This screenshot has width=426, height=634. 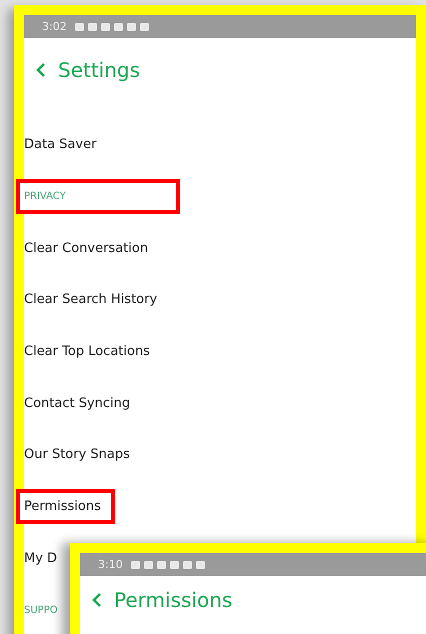 I want to click on settings-item: Contact Syncing, so click(x=77, y=403).